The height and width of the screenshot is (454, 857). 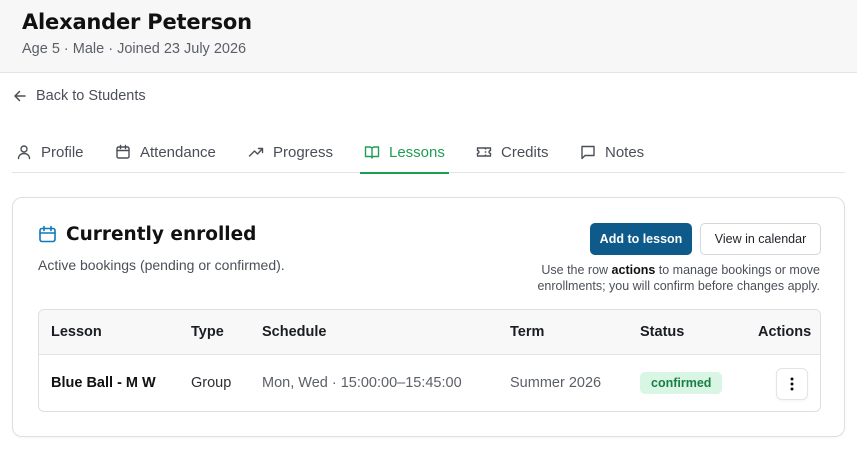 What do you see at coordinates (161, 265) in the screenshot?
I see `card-subtitle: Active bookings (pending or confirmed).` at bounding box center [161, 265].